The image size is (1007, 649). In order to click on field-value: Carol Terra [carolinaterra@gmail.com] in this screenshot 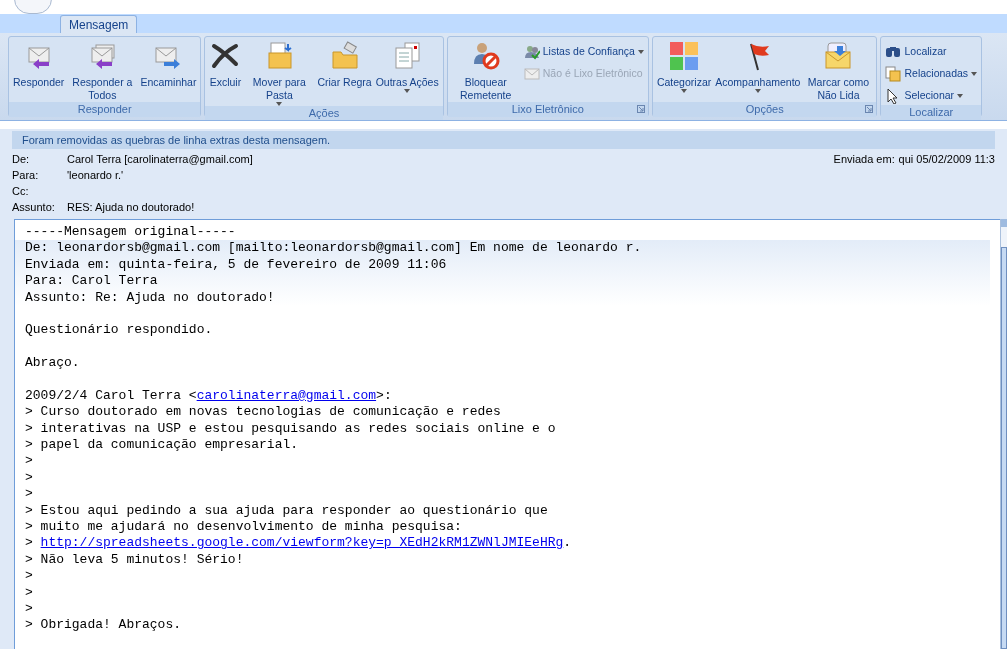, I will do `click(160, 159)`.